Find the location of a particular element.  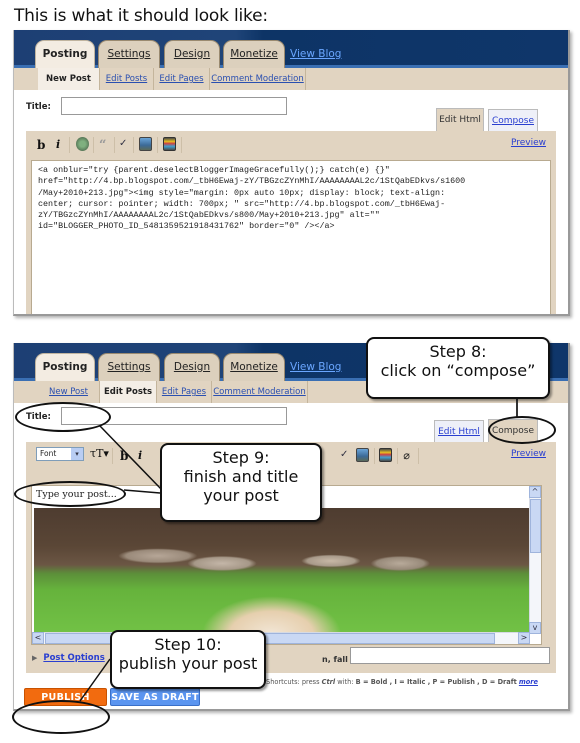

step10-pointer is located at coordinates (95, 680).